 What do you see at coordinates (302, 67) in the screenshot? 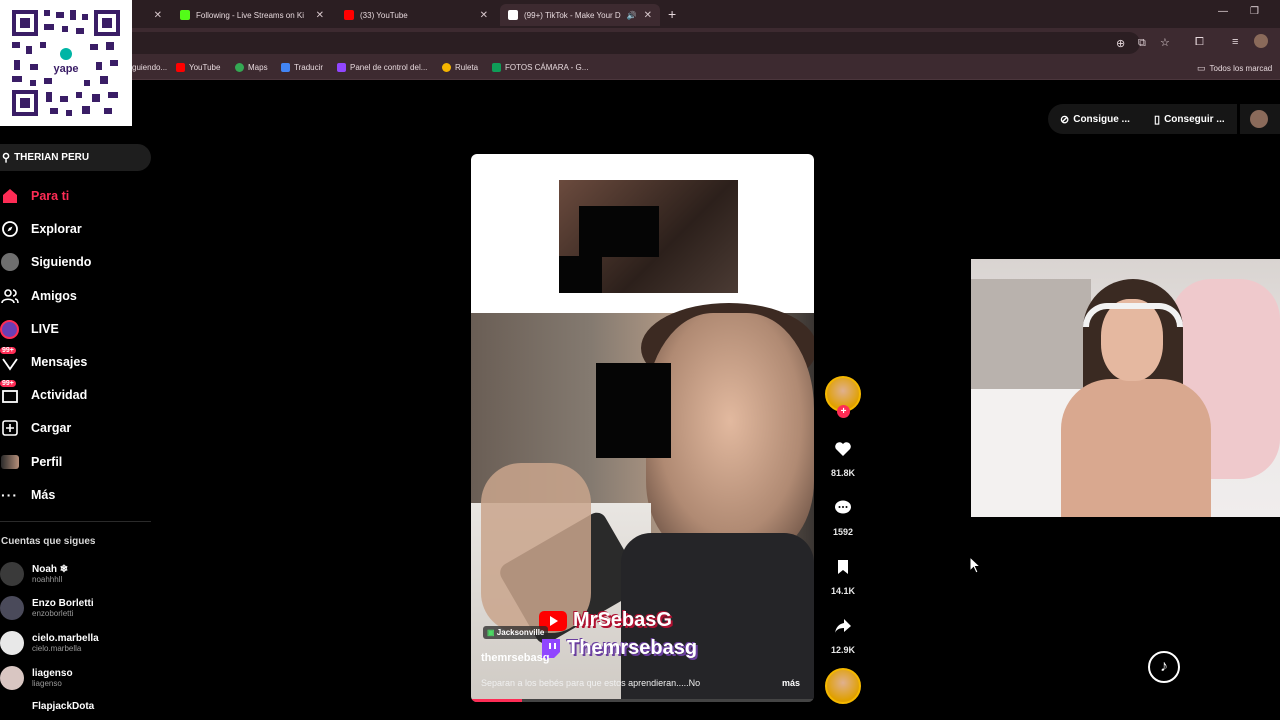
I see `bookmark-translate: Traducir` at bounding box center [302, 67].